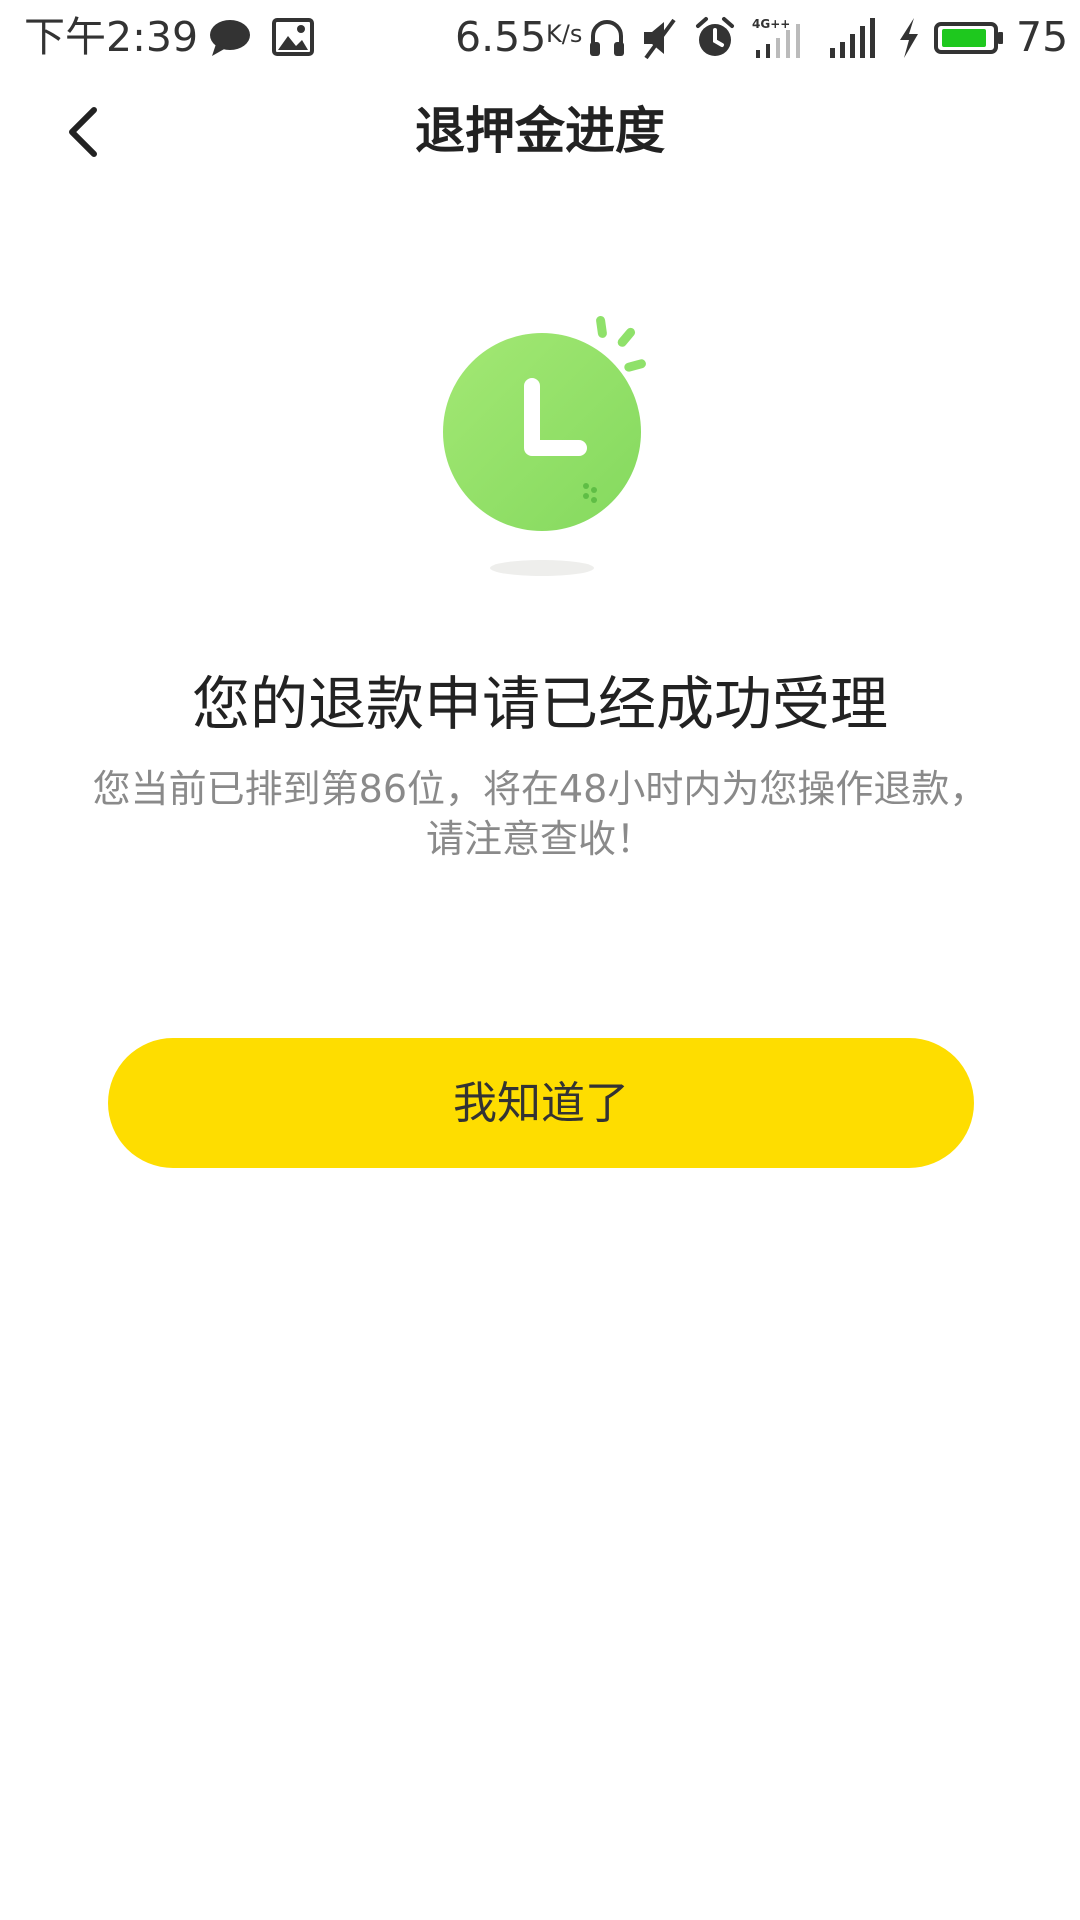 The height and width of the screenshot is (1920, 1080). What do you see at coordinates (230, 38) in the screenshot?
I see `chat-icon` at bounding box center [230, 38].